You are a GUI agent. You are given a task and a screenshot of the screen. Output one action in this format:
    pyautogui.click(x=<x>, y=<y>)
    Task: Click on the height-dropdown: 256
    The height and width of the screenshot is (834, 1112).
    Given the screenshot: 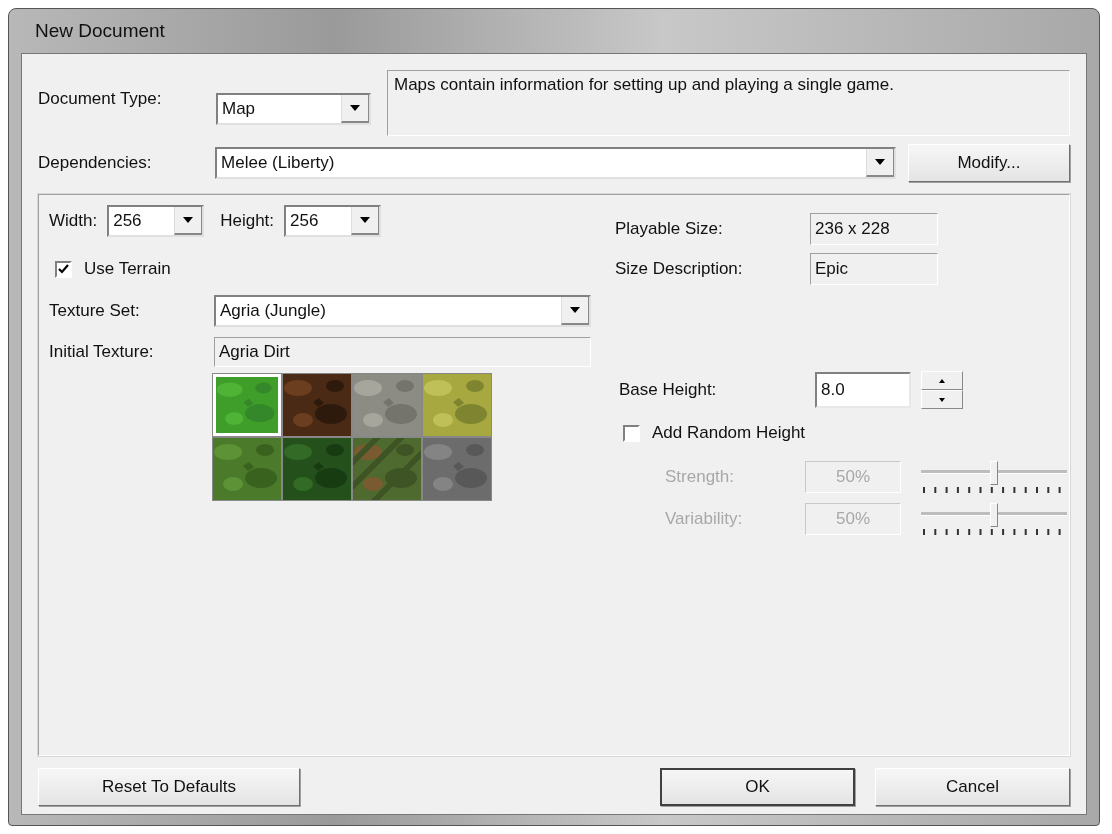 What is the action you would take?
    pyautogui.click(x=333, y=221)
    